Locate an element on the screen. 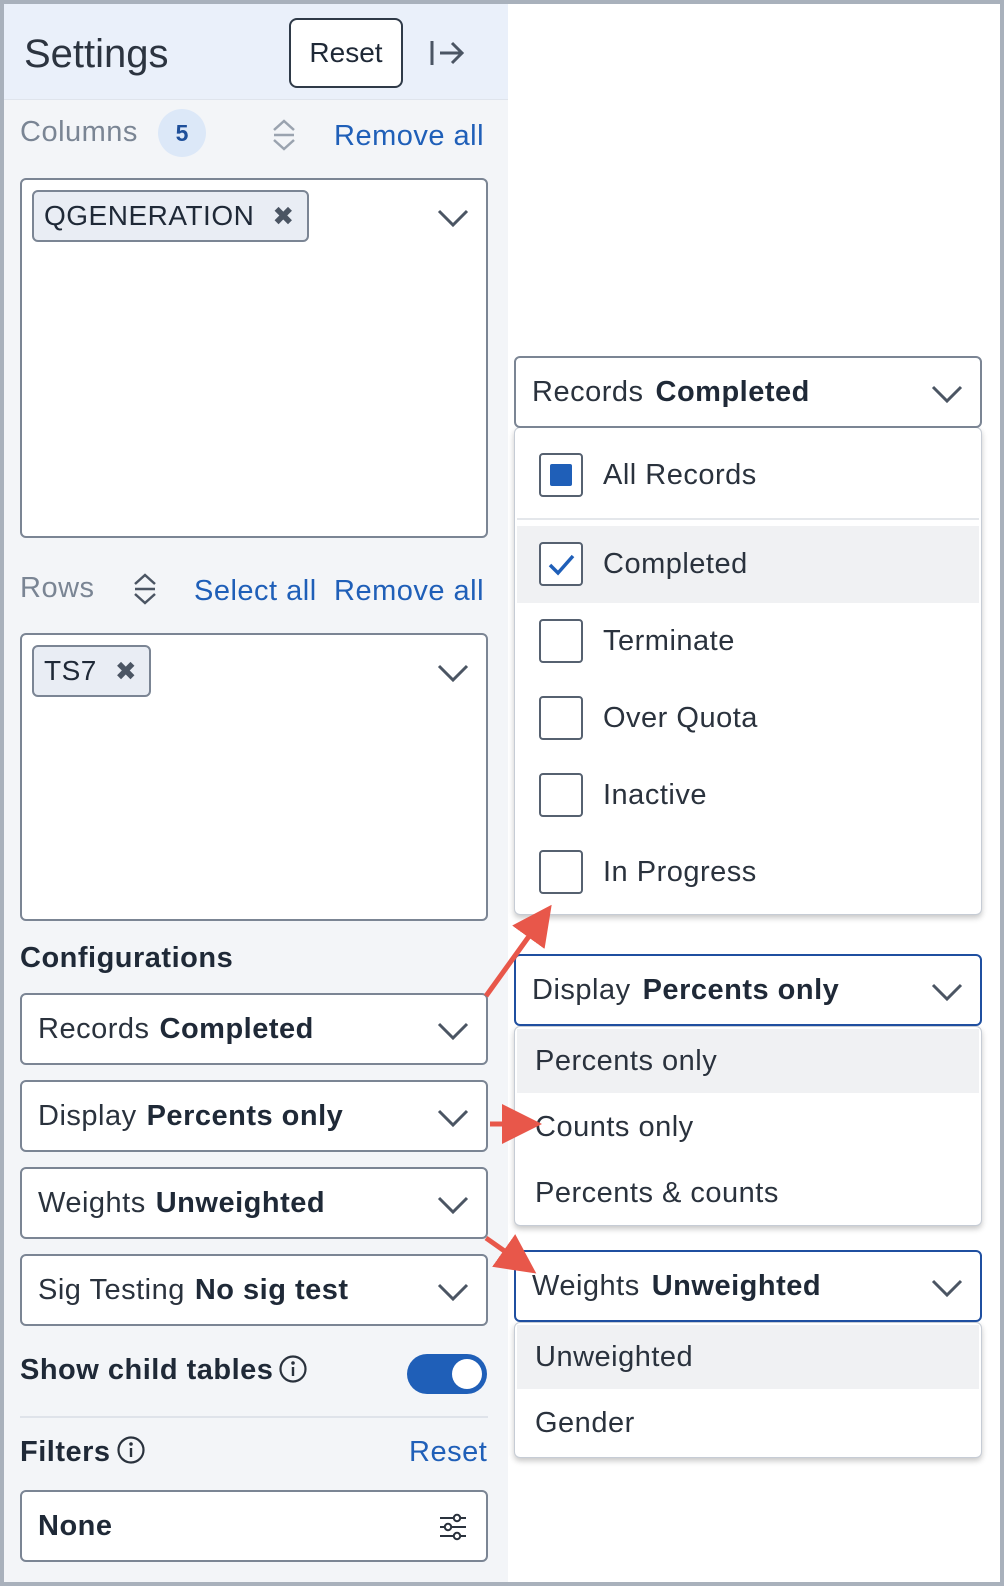  rows-select-box: TS7 ✖ is located at coordinates (254, 777).